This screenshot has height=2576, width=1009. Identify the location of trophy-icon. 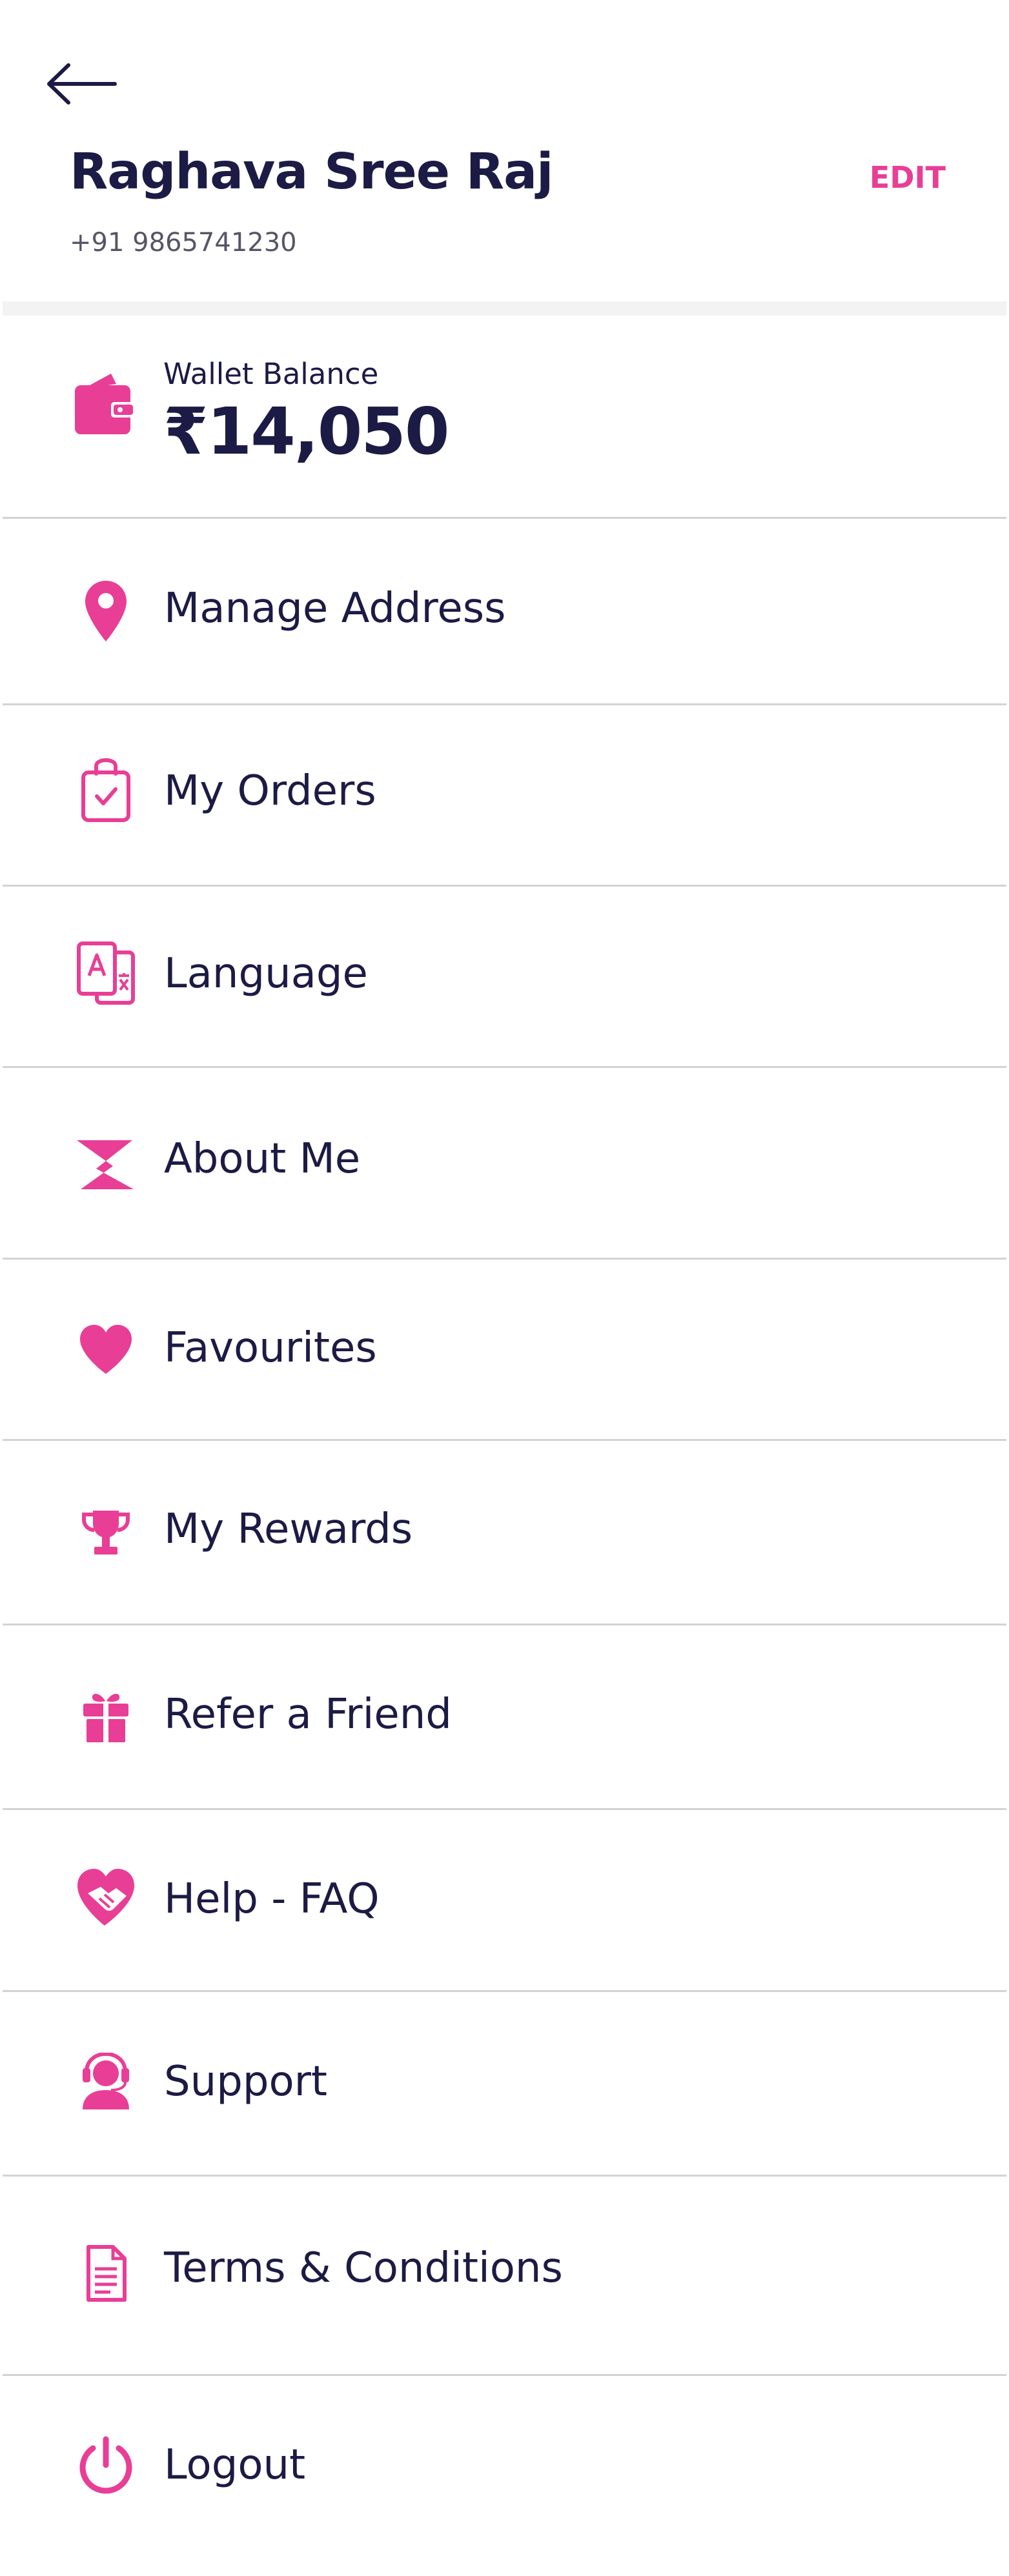
(106, 1532).